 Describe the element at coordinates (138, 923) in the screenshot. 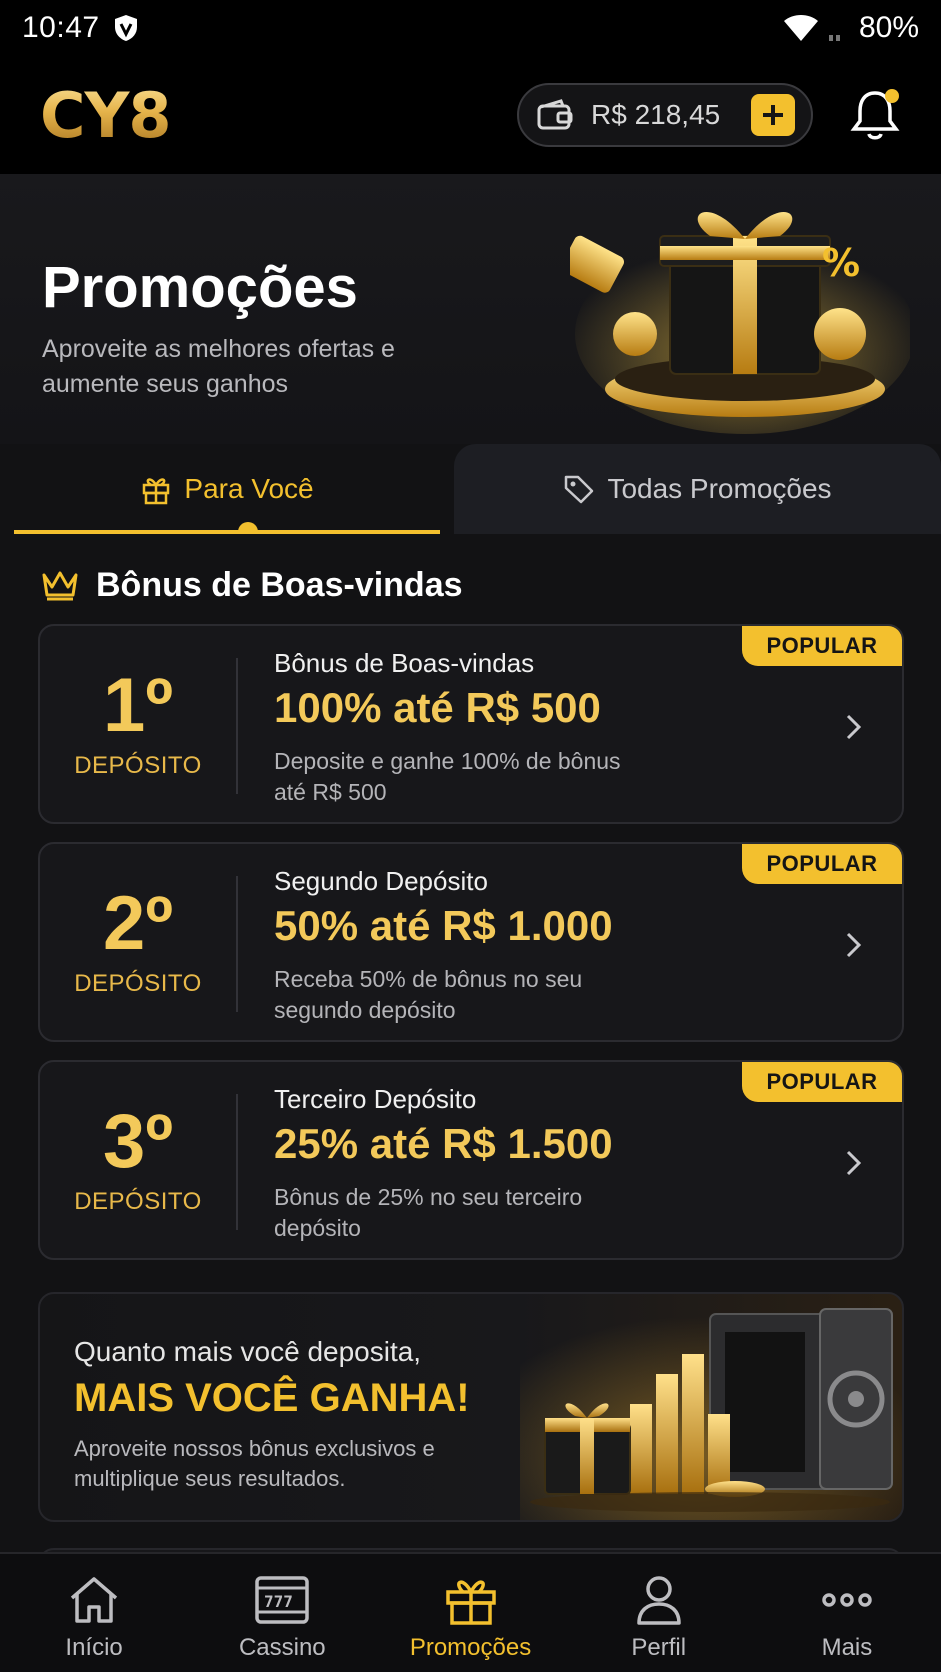

I see `rank-number: 2º` at that location.